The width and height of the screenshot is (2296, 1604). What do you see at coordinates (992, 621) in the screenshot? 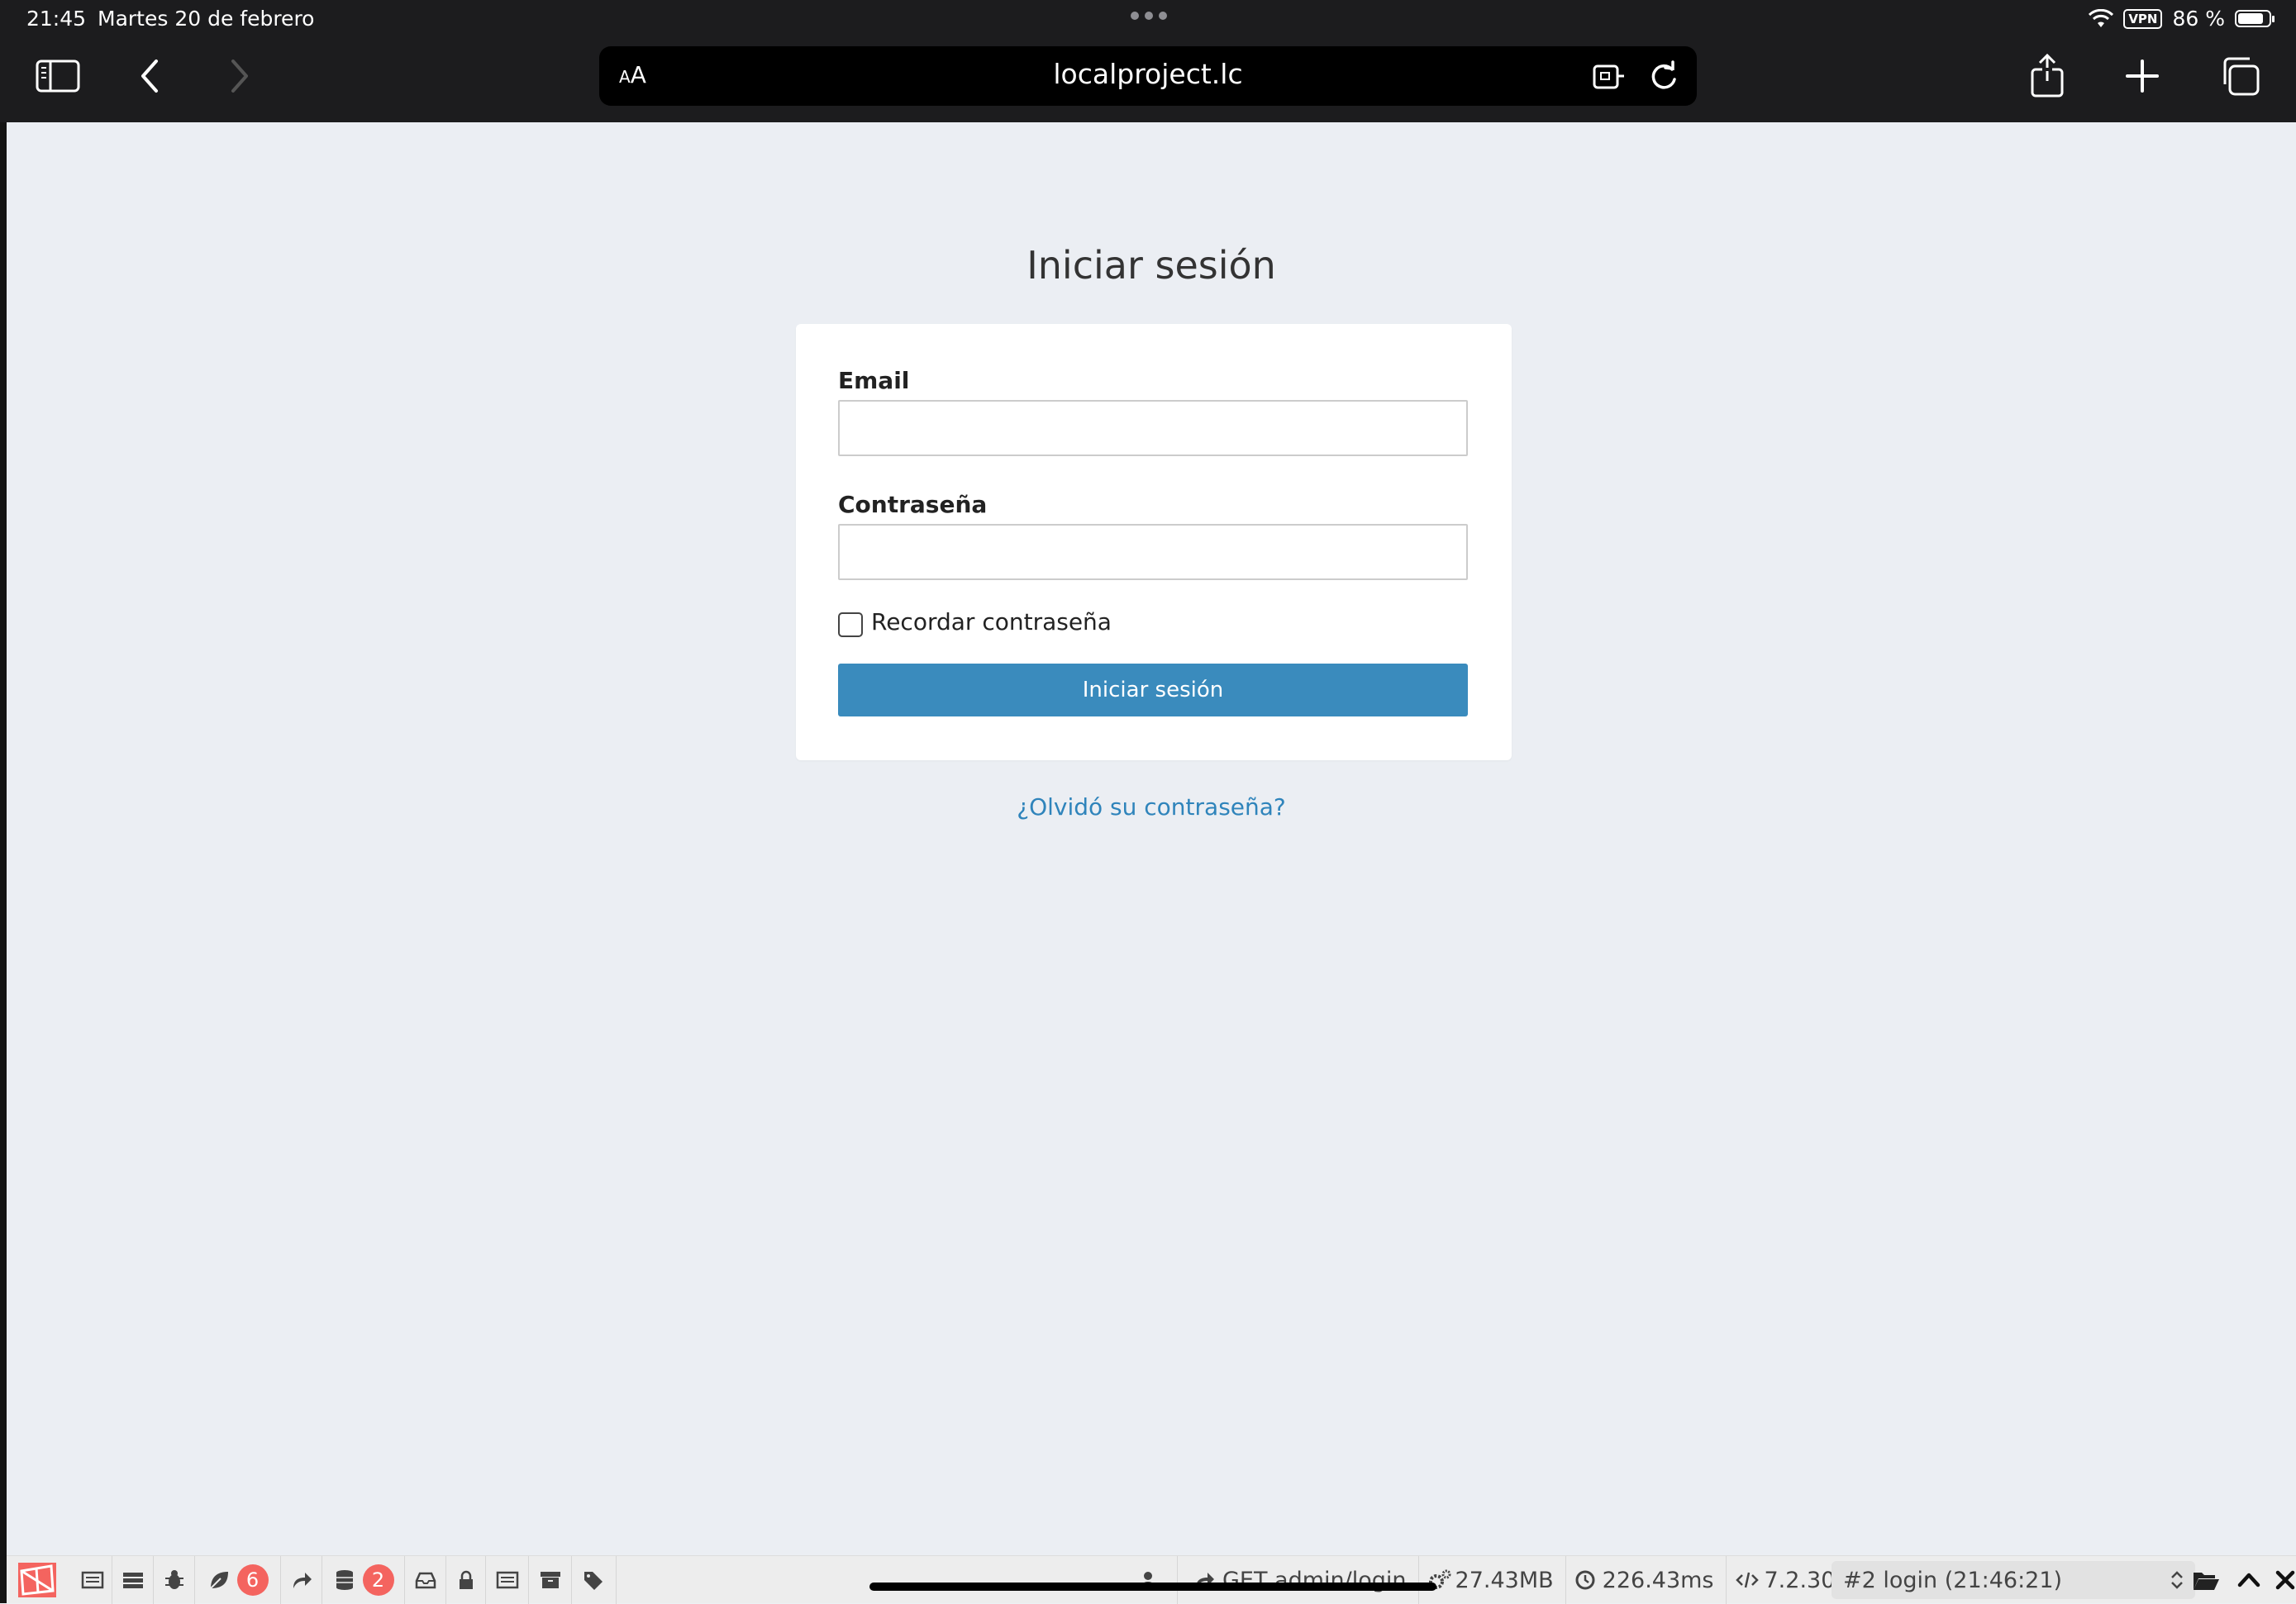
I see `remember-label: Recordar contraseña` at bounding box center [992, 621].